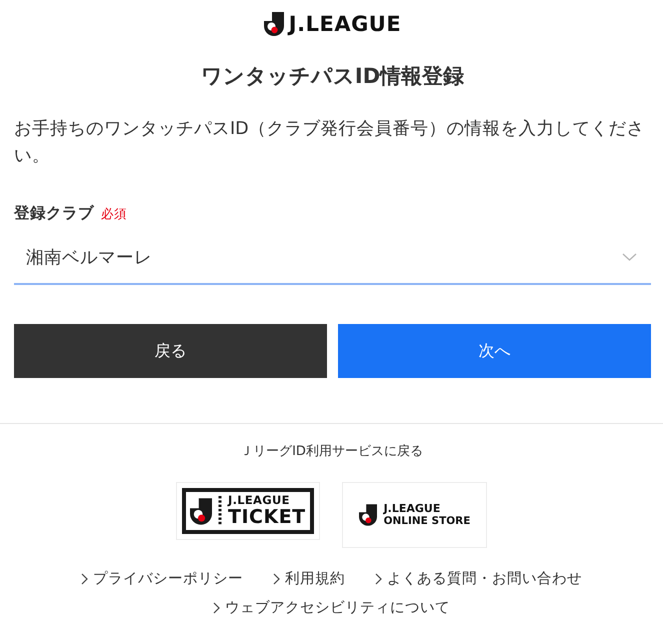 The height and width of the screenshot is (619, 663). Describe the element at coordinates (170, 351) in the screenshot. I see `back-button: 戻る` at that location.